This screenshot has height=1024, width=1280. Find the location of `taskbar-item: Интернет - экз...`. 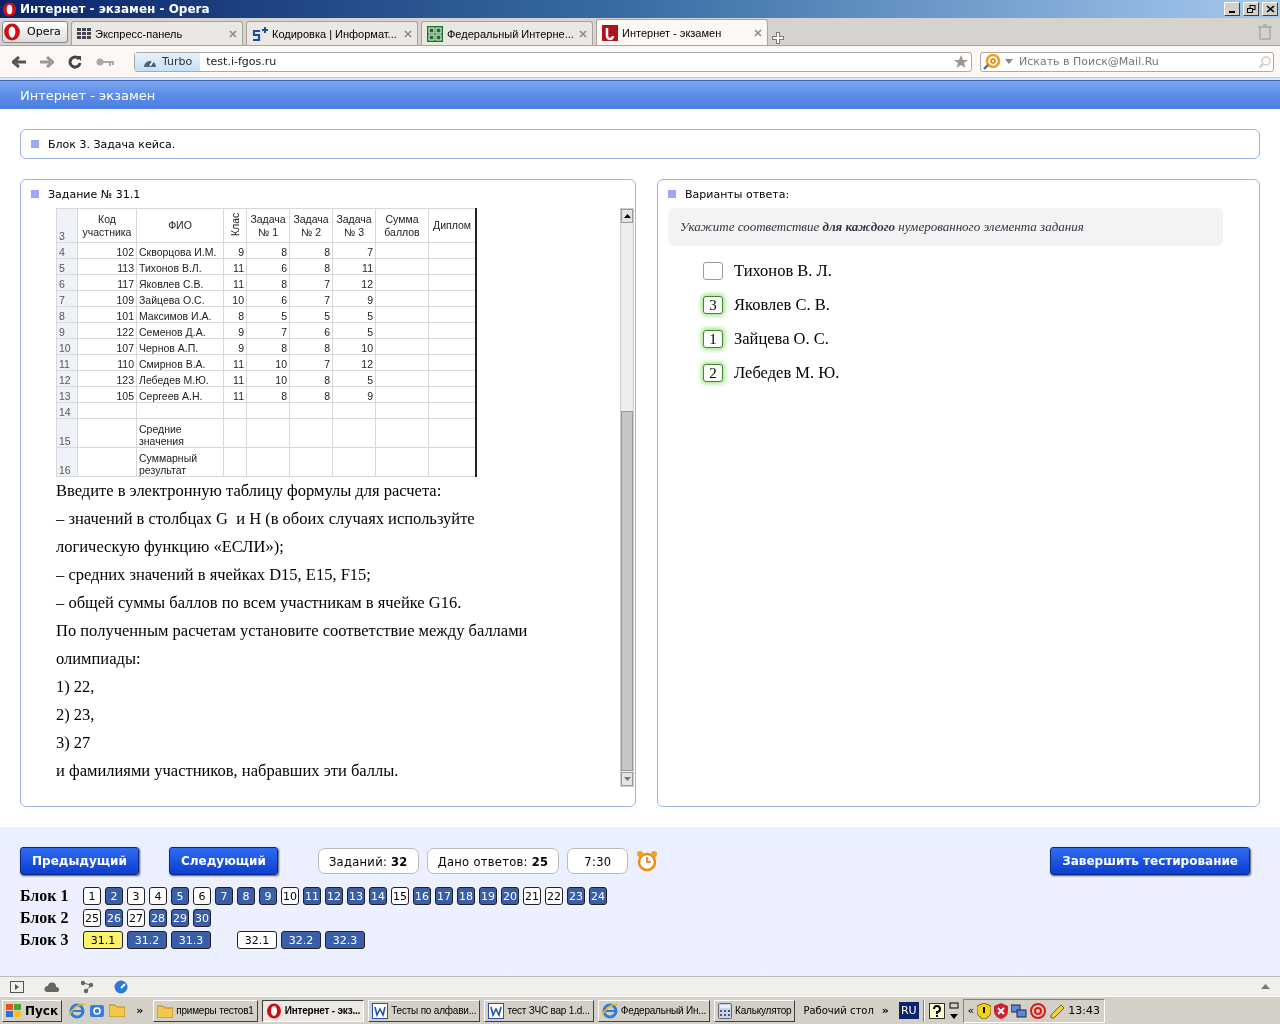

taskbar-item: Интернет - экз... is located at coordinates (313, 1010).